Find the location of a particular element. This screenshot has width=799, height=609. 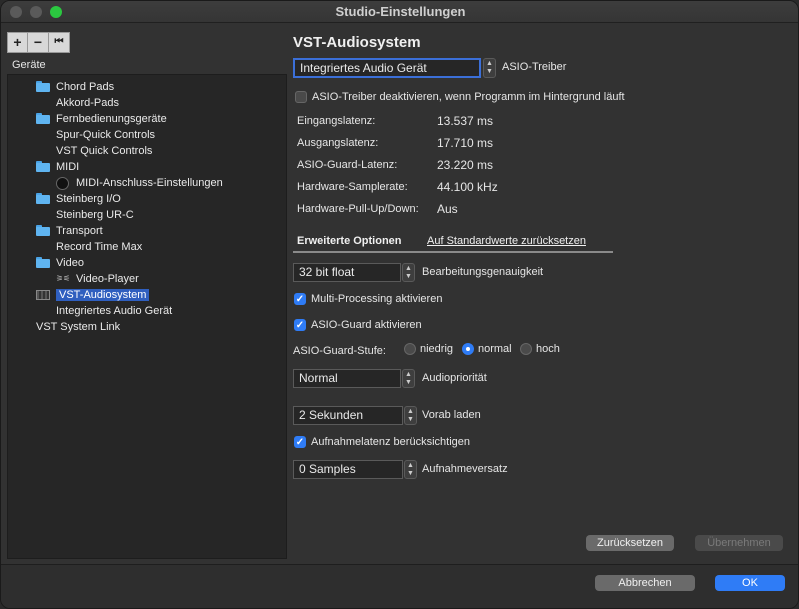

window-title: Studio-Einstellungen is located at coordinates (400, 11).